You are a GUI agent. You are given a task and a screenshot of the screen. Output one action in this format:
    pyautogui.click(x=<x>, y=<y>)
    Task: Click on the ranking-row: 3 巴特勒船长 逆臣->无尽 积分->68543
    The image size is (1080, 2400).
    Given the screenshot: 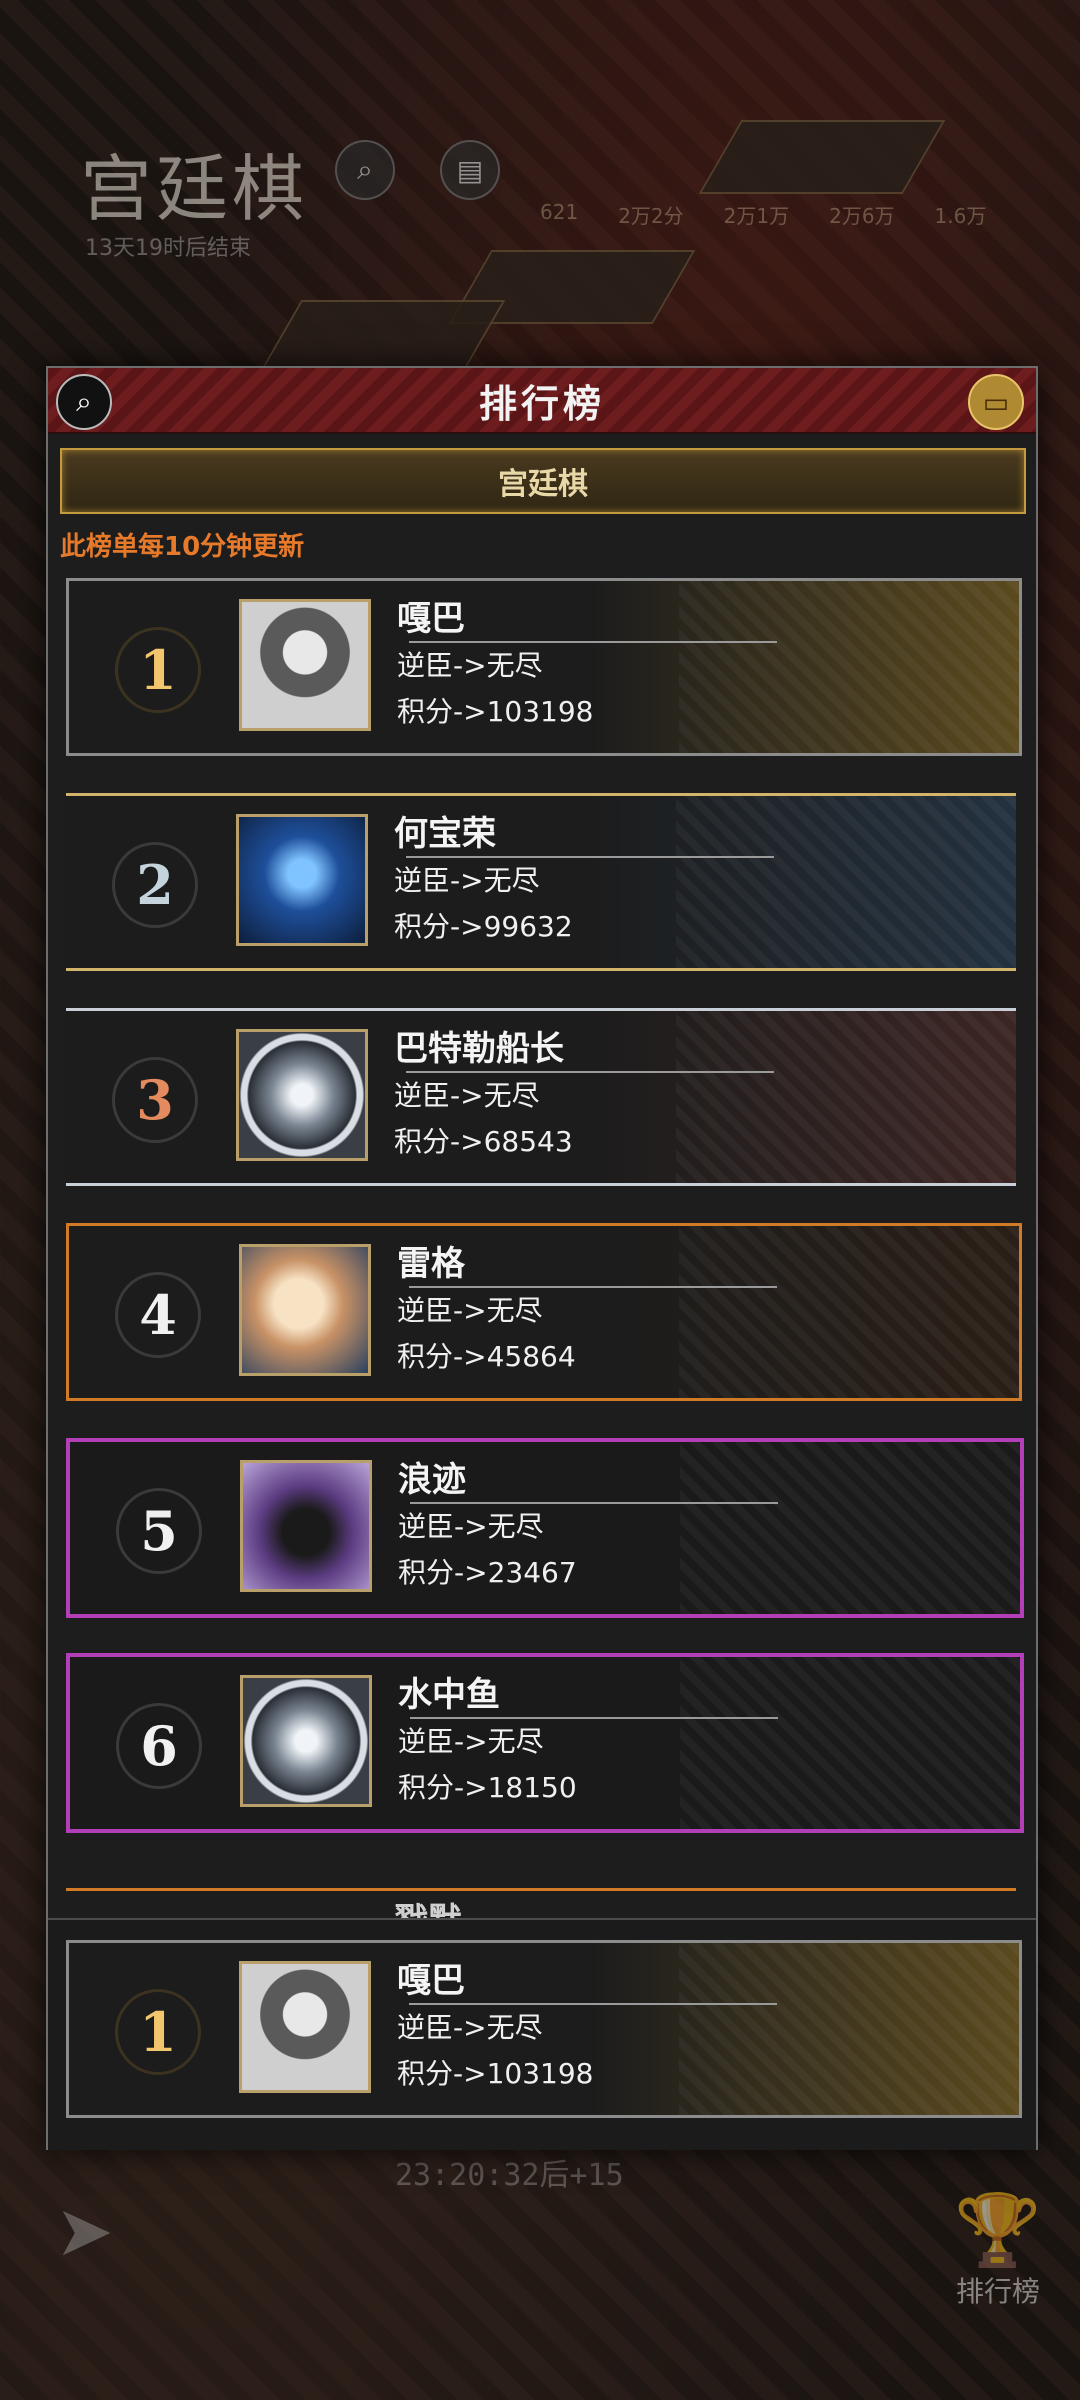 What is the action you would take?
    pyautogui.click(x=541, y=1097)
    